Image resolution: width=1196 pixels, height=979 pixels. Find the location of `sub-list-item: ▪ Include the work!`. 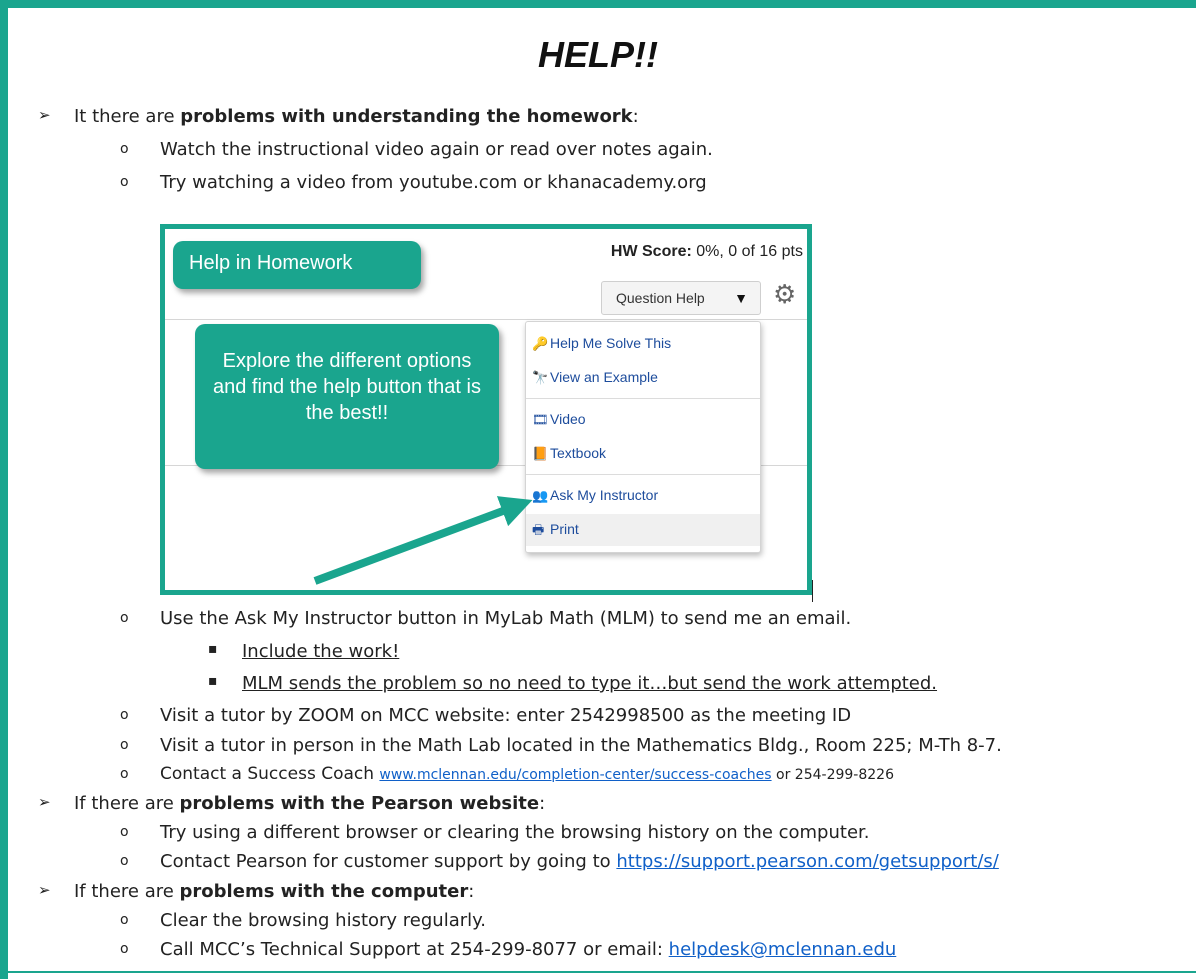

sub-list-item: ▪ Include the work! is located at coordinates (304, 651).